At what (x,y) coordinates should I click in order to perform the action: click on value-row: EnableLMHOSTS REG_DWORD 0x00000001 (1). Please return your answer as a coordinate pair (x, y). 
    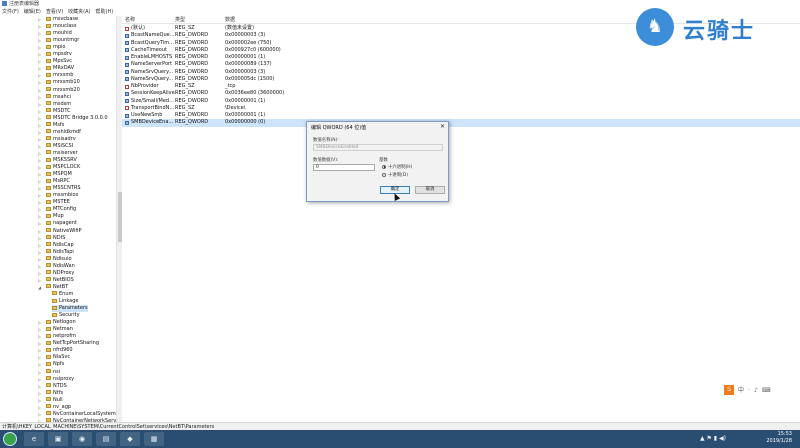
    Looking at the image, I should click on (461, 57).